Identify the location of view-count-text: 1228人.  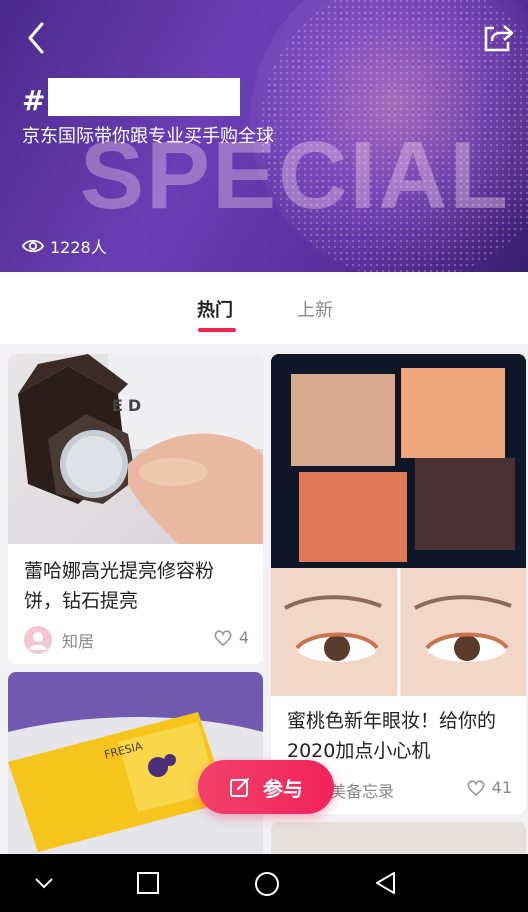
(78, 247).